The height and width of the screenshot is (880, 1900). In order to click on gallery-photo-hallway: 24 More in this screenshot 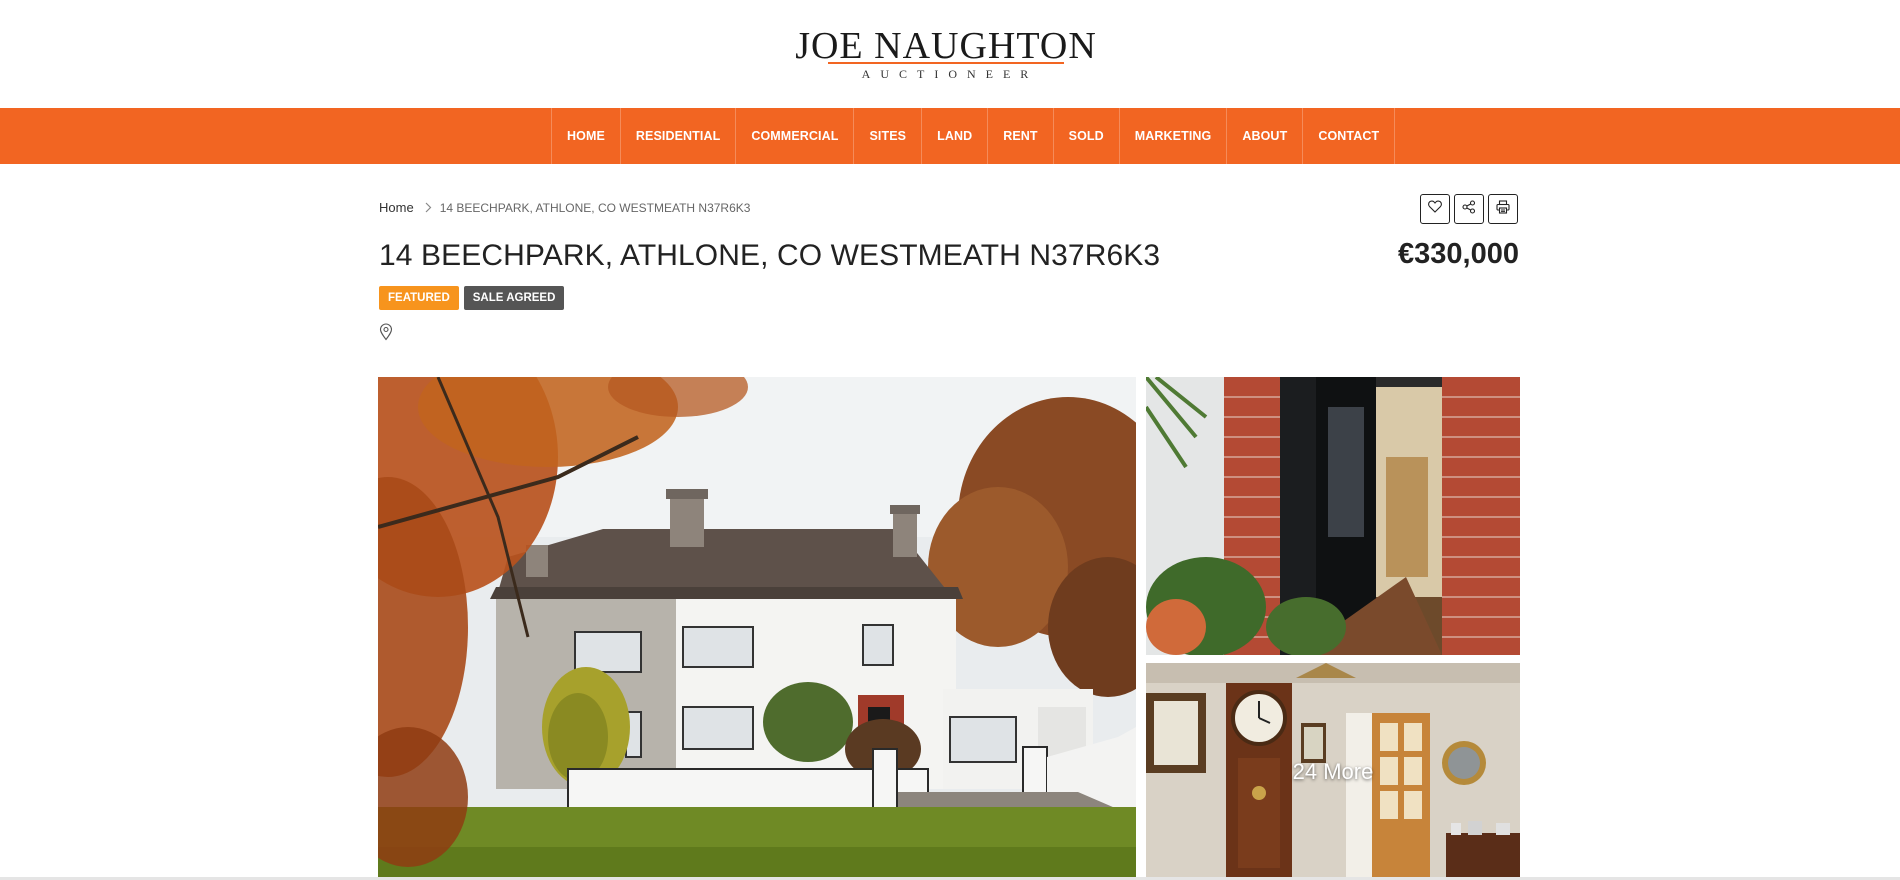, I will do `click(1333, 771)`.